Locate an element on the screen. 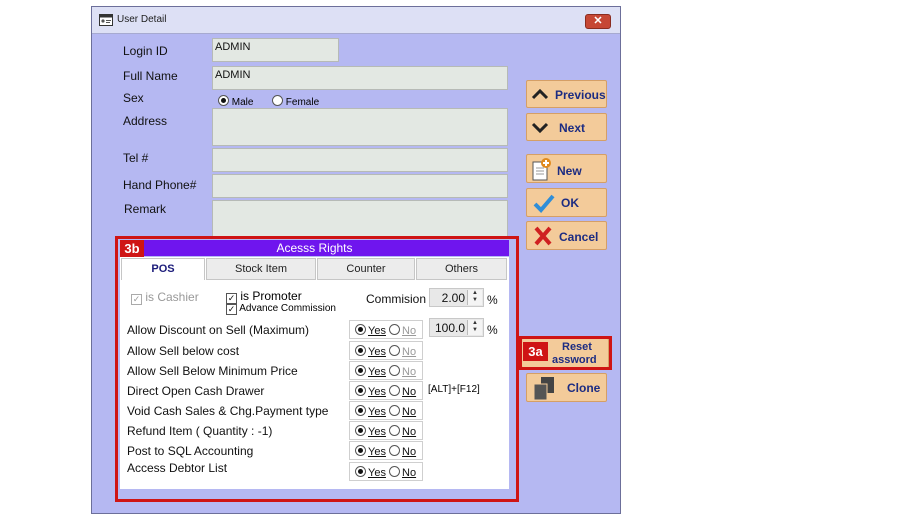  hand-phone-label: Hand Phone# is located at coordinates (160, 185).